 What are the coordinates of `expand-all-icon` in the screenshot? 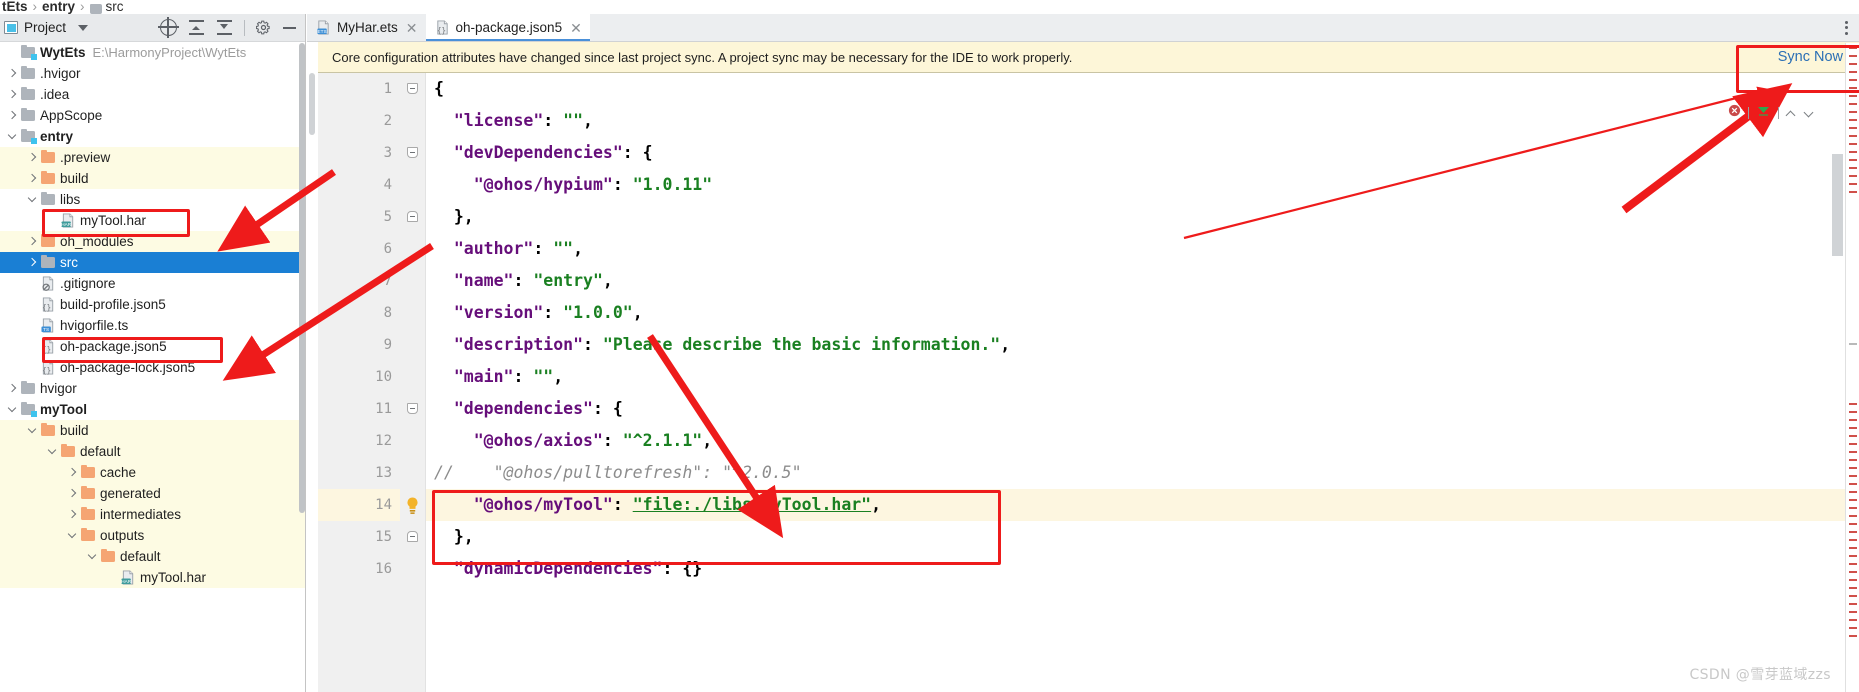 It's located at (196, 27).